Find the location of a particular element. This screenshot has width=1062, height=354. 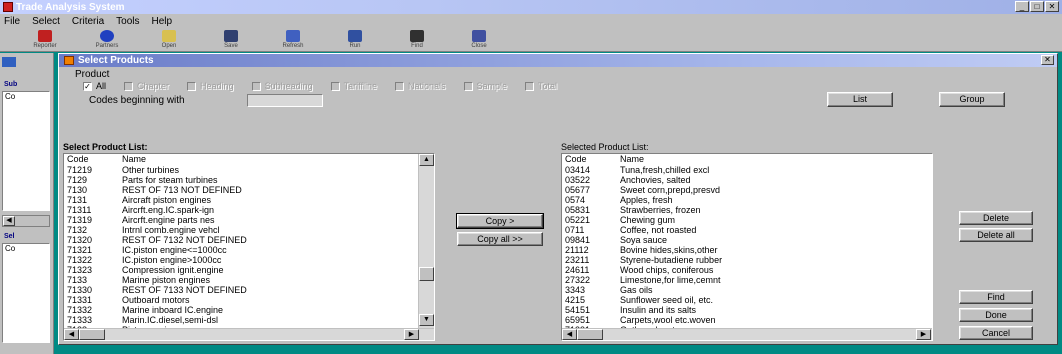

done-button: Done is located at coordinates (996, 315).